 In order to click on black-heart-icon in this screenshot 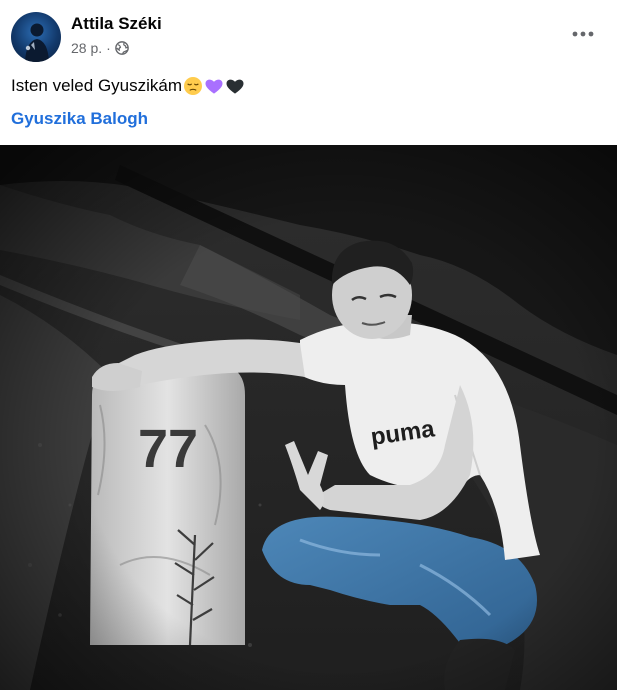, I will do `click(235, 86)`.